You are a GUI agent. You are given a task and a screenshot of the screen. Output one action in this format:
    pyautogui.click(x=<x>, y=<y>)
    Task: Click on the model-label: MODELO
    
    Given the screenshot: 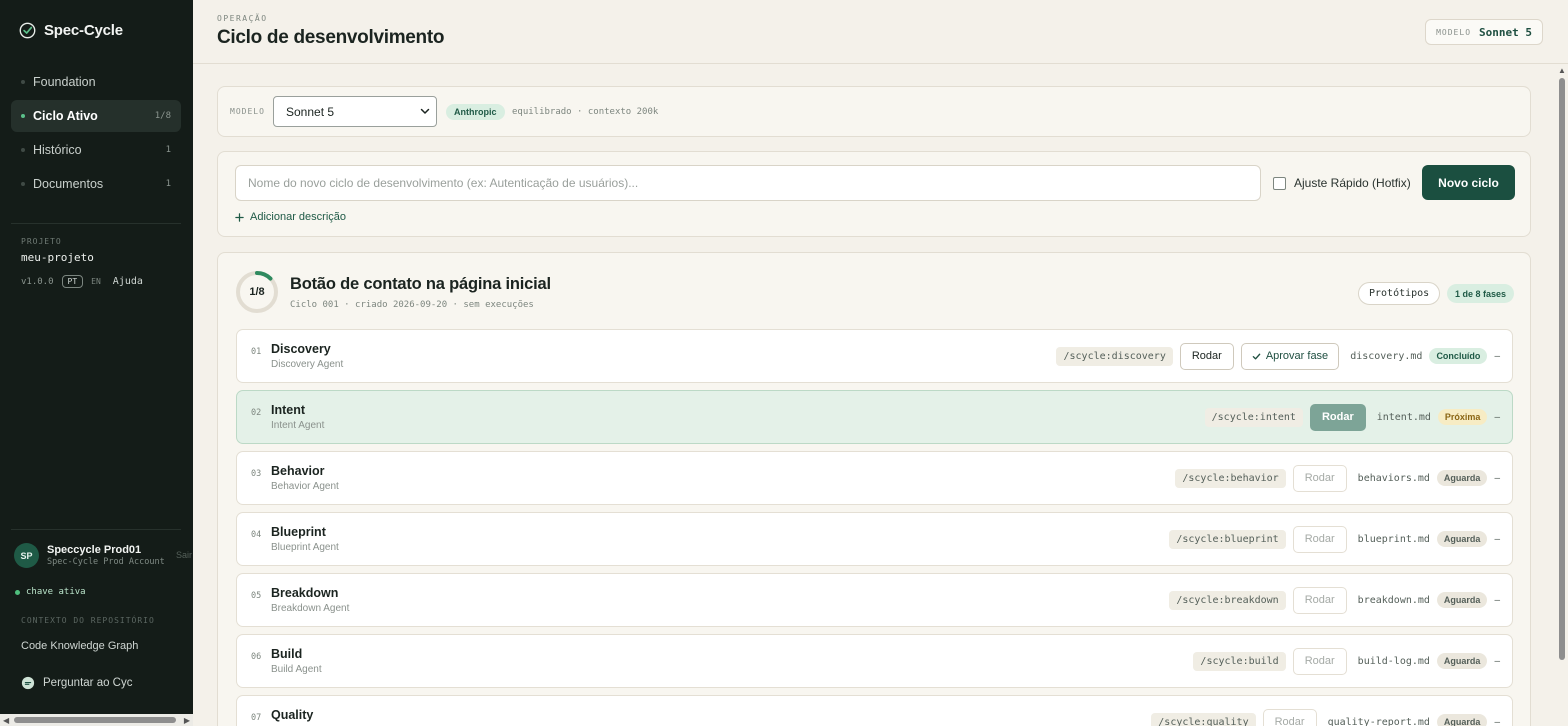 What is the action you would take?
    pyautogui.click(x=247, y=111)
    